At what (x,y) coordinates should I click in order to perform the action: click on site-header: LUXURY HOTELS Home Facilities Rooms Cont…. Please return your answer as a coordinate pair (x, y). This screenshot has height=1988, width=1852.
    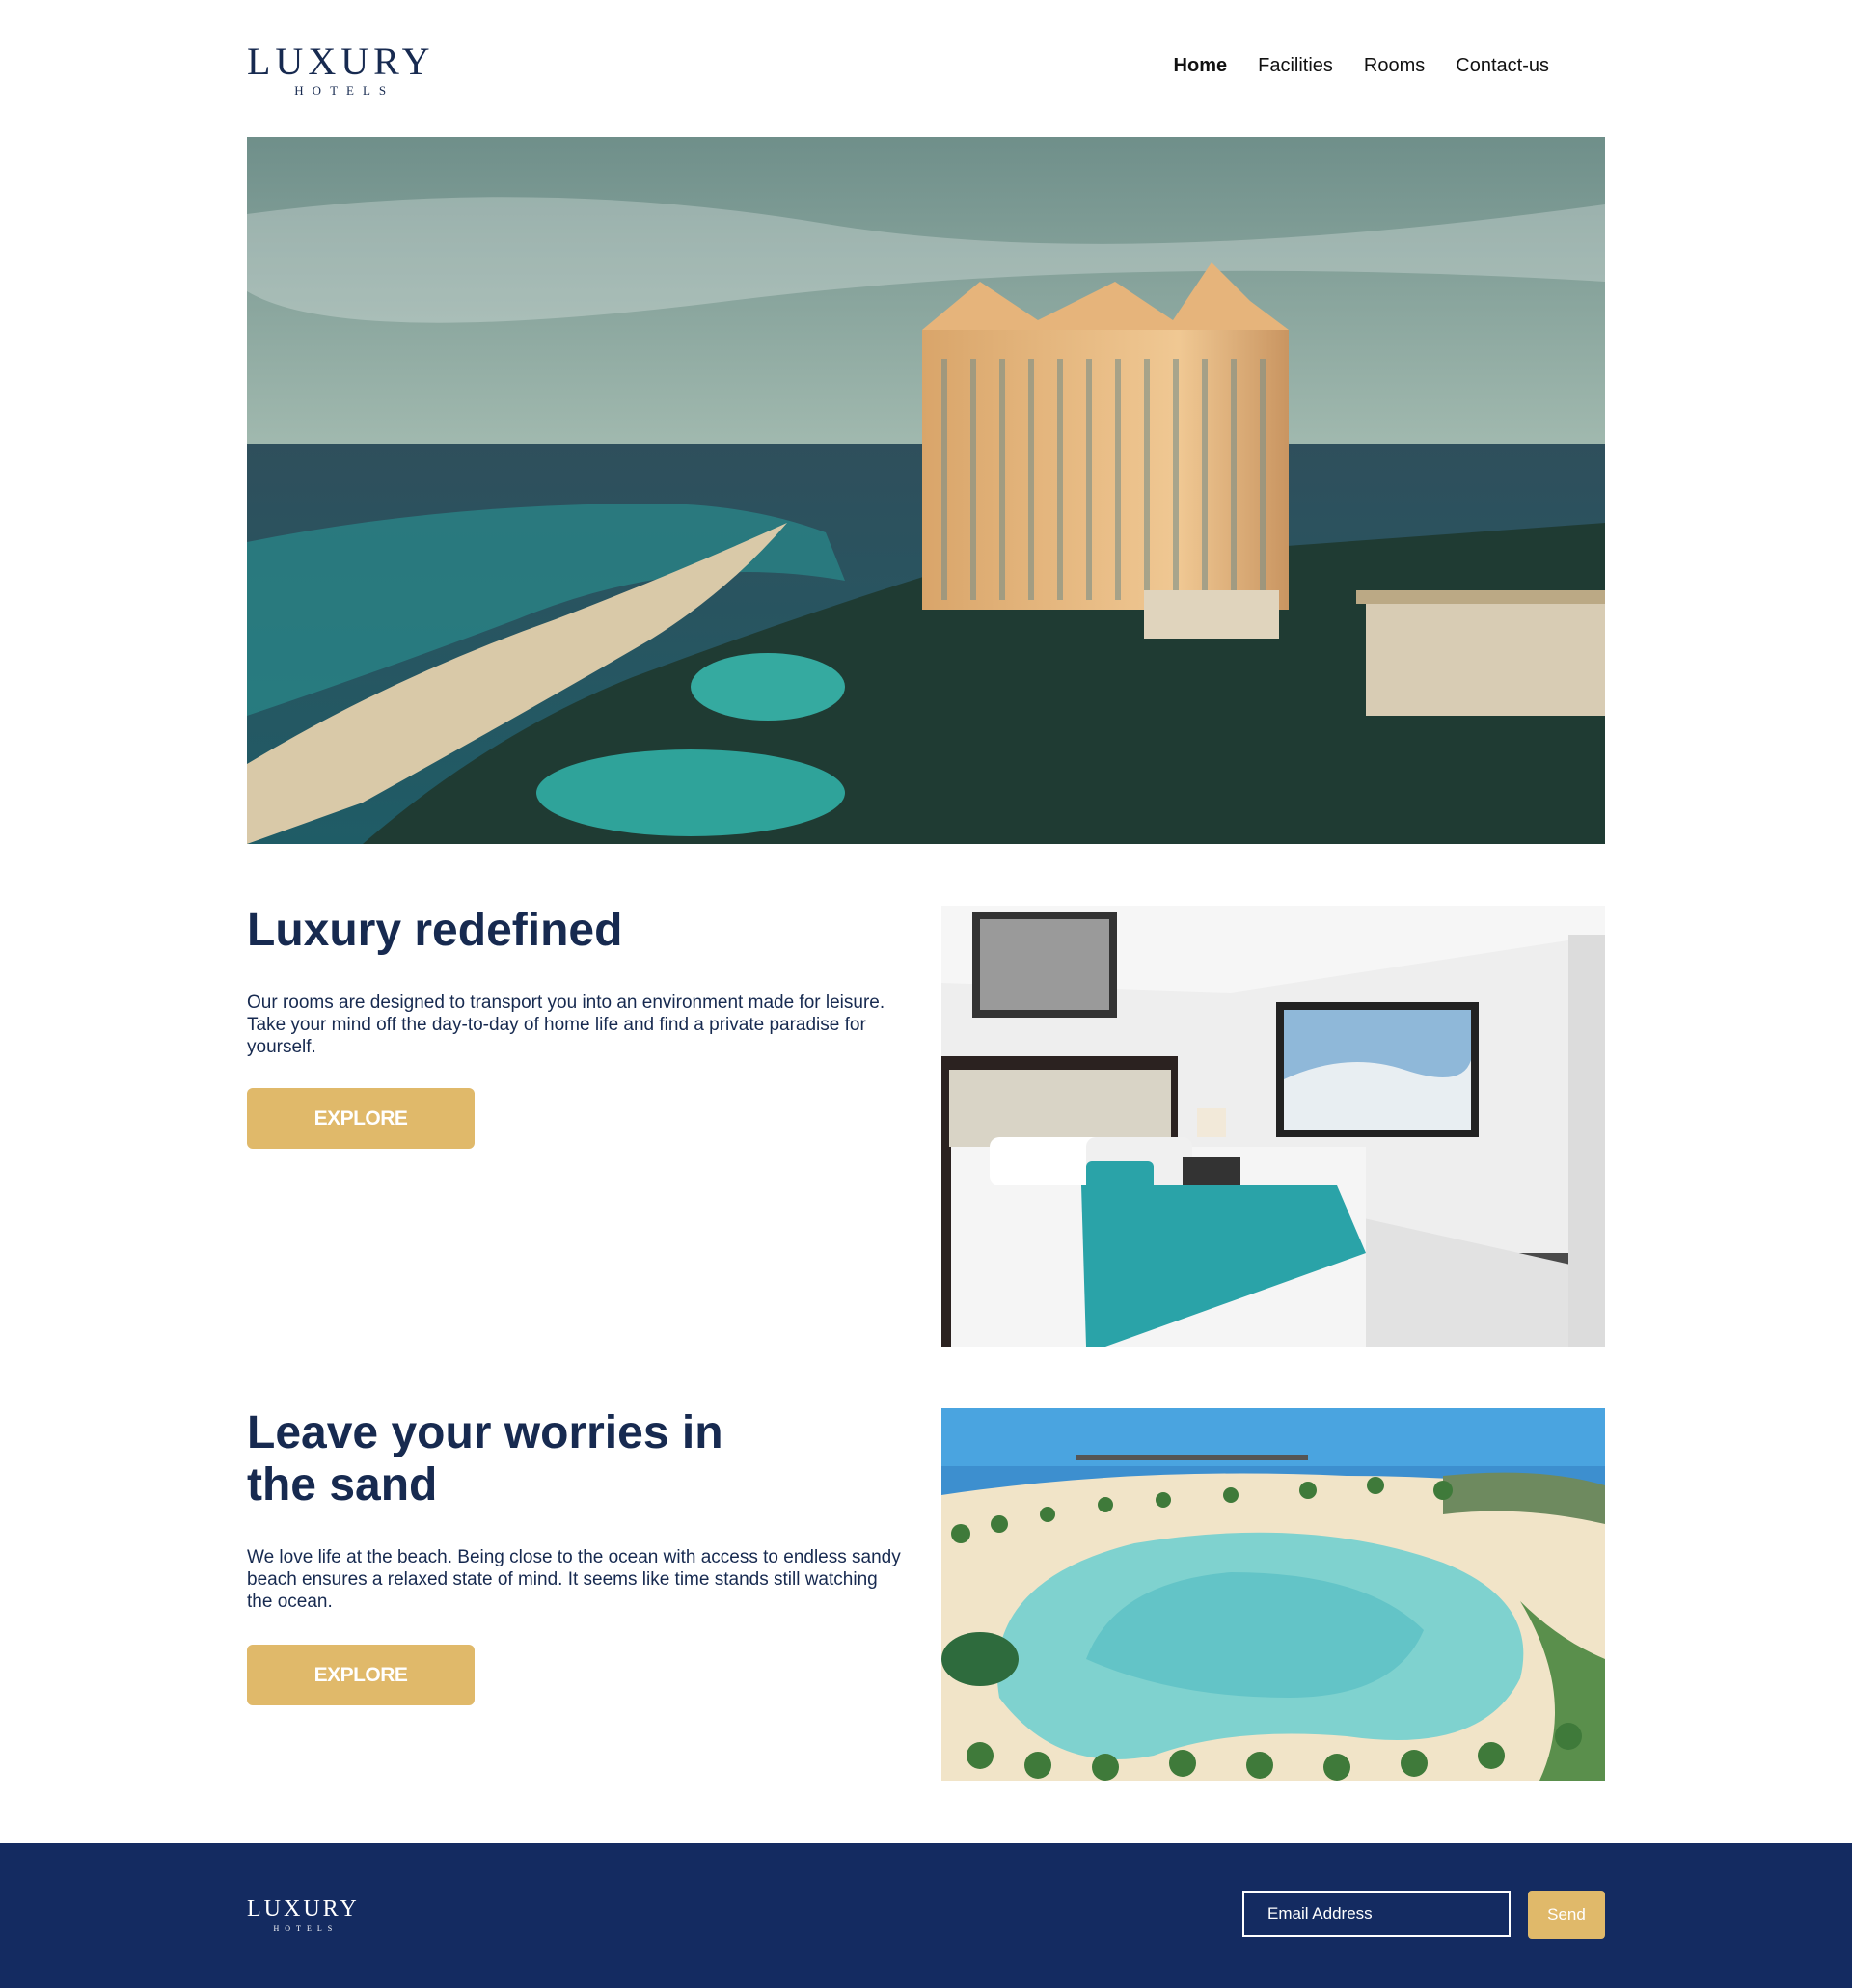
    Looking at the image, I should click on (926, 68).